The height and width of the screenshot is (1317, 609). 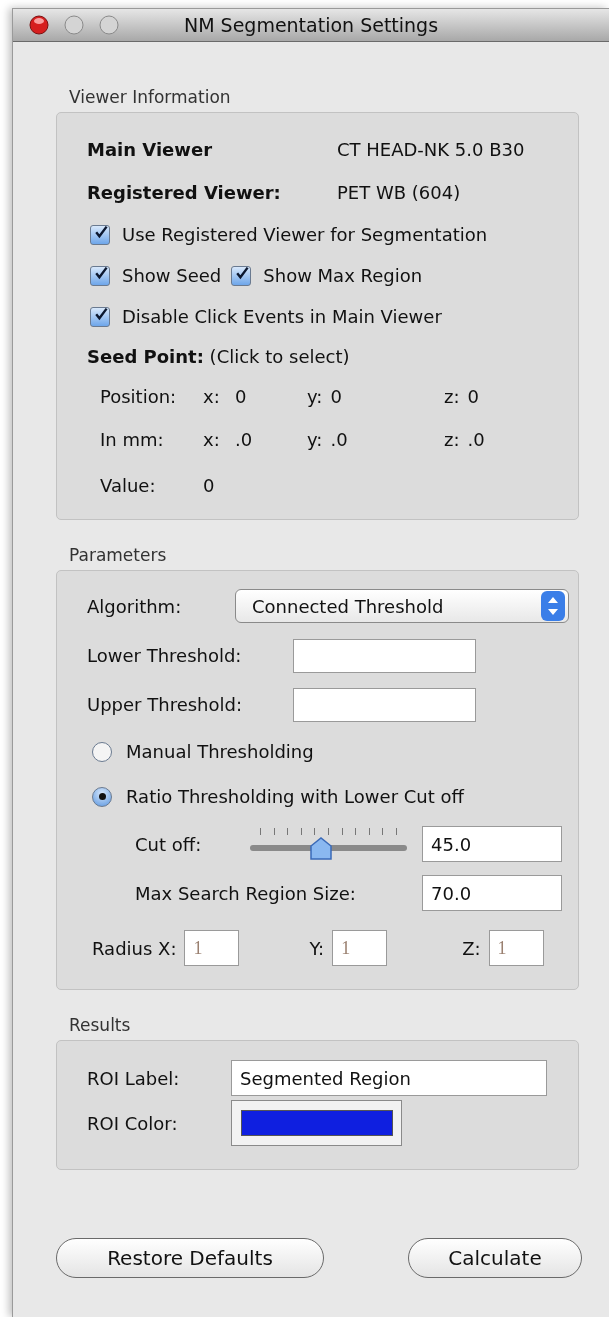 I want to click on field-label: Algorithm:, so click(x=135, y=606).